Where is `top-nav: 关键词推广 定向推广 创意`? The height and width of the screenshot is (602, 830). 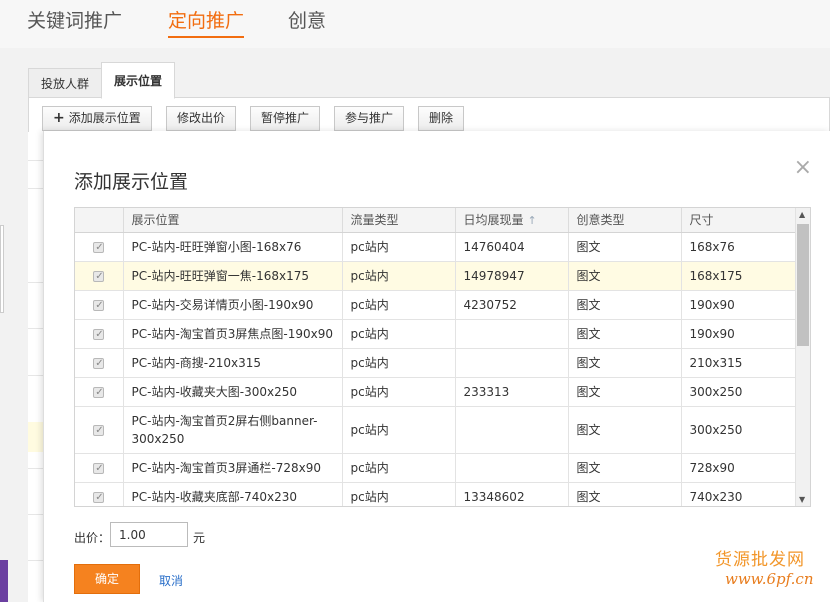 top-nav: 关键词推广 定向推广 创意 is located at coordinates (415, 24).